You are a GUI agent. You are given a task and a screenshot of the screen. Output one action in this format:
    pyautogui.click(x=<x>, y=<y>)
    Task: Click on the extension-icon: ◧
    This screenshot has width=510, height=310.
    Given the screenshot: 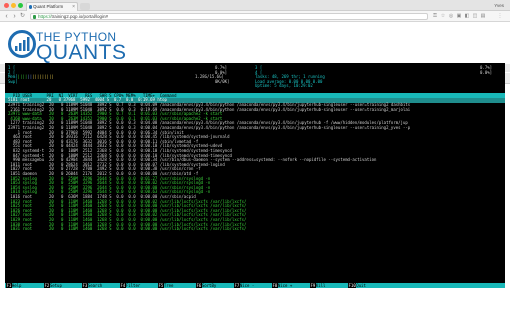 What is the action you would take?
    pyautogui.click(x=467, y=16)
    